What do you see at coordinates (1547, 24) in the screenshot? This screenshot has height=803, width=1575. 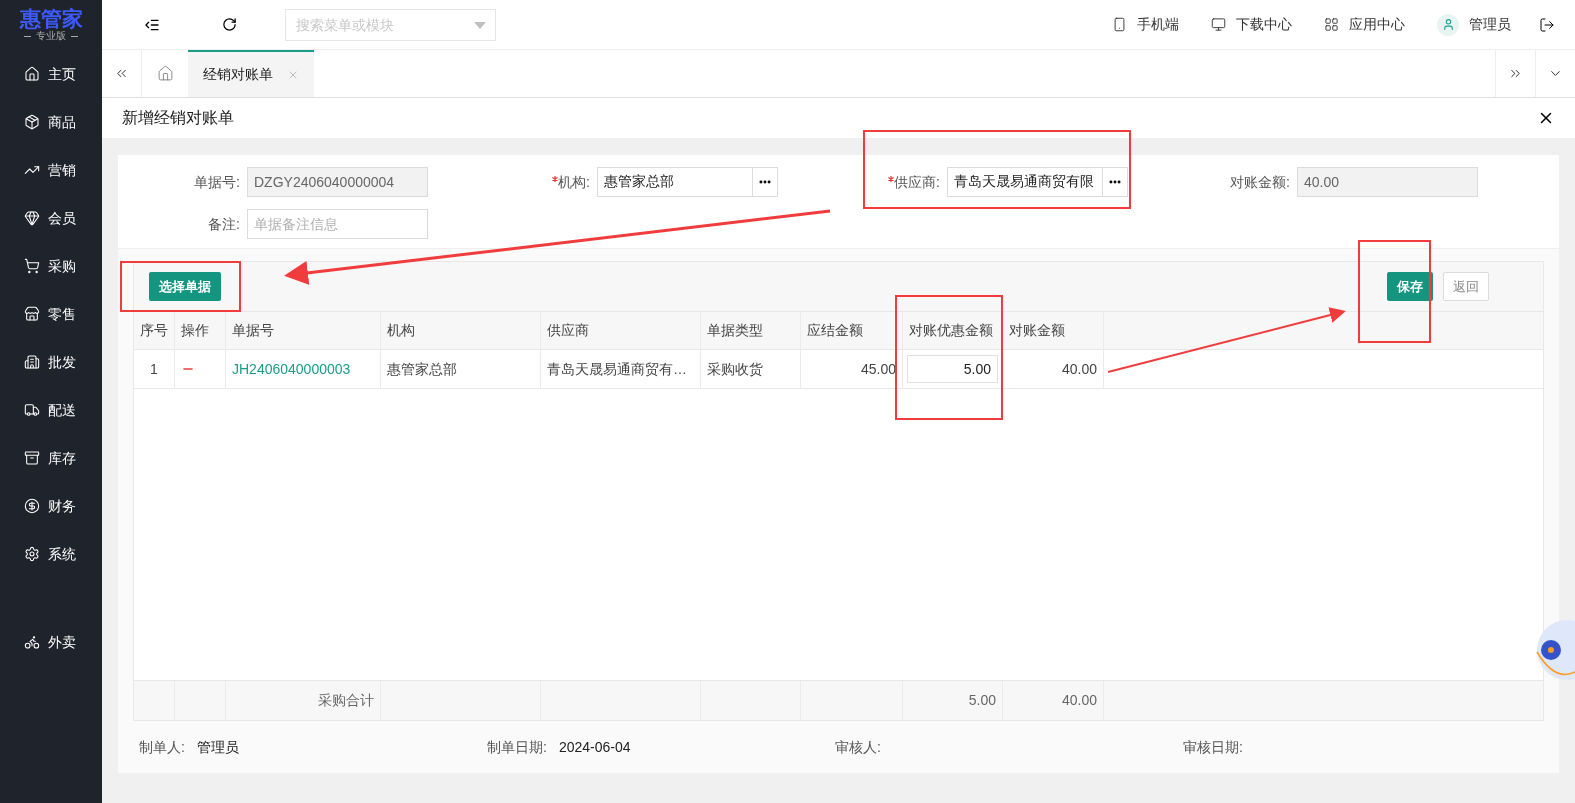 I see `logout-icon` at bounding box center [1547, 24].